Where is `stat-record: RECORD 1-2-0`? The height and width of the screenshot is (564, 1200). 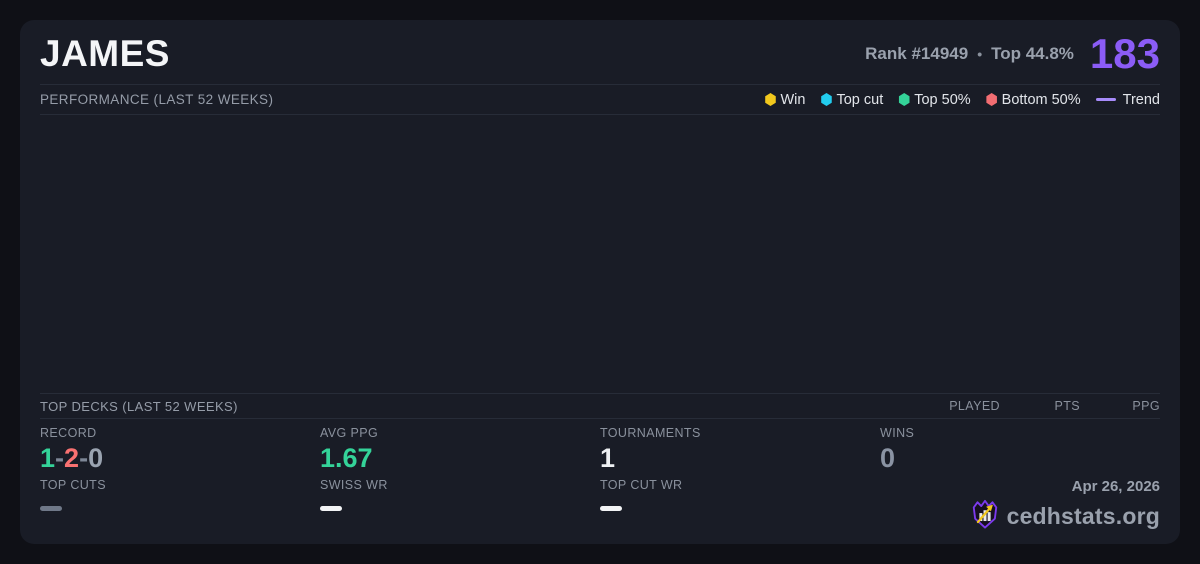
stat-record: RECORD 1-2-0 is located at coordinates (180, 452).